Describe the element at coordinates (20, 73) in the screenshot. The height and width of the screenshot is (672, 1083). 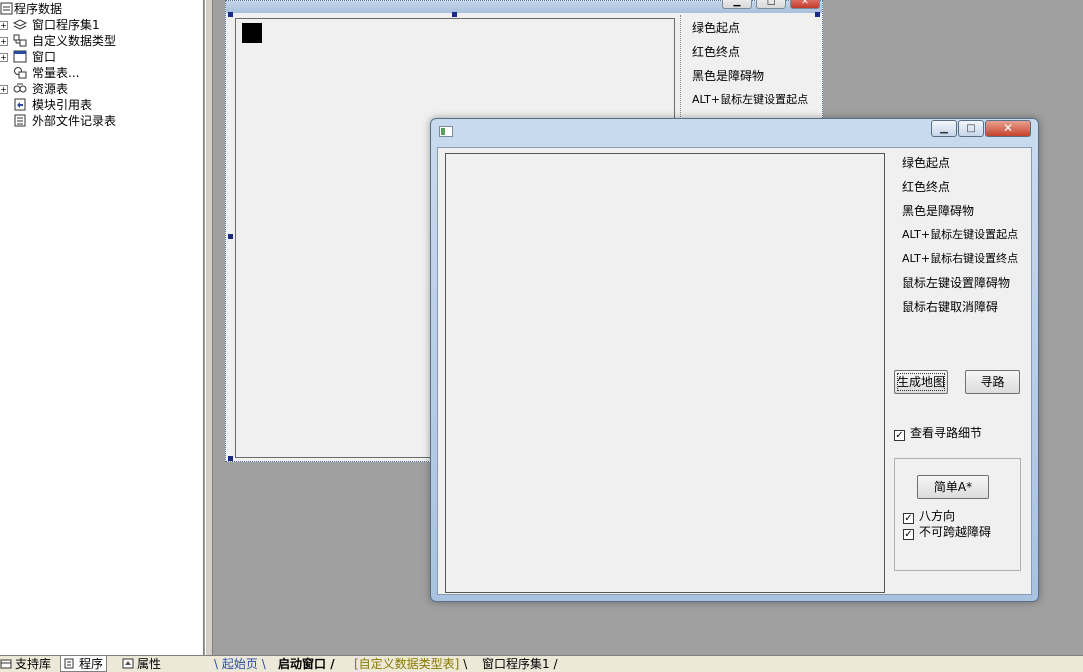
I see `constants-icon` at that location.